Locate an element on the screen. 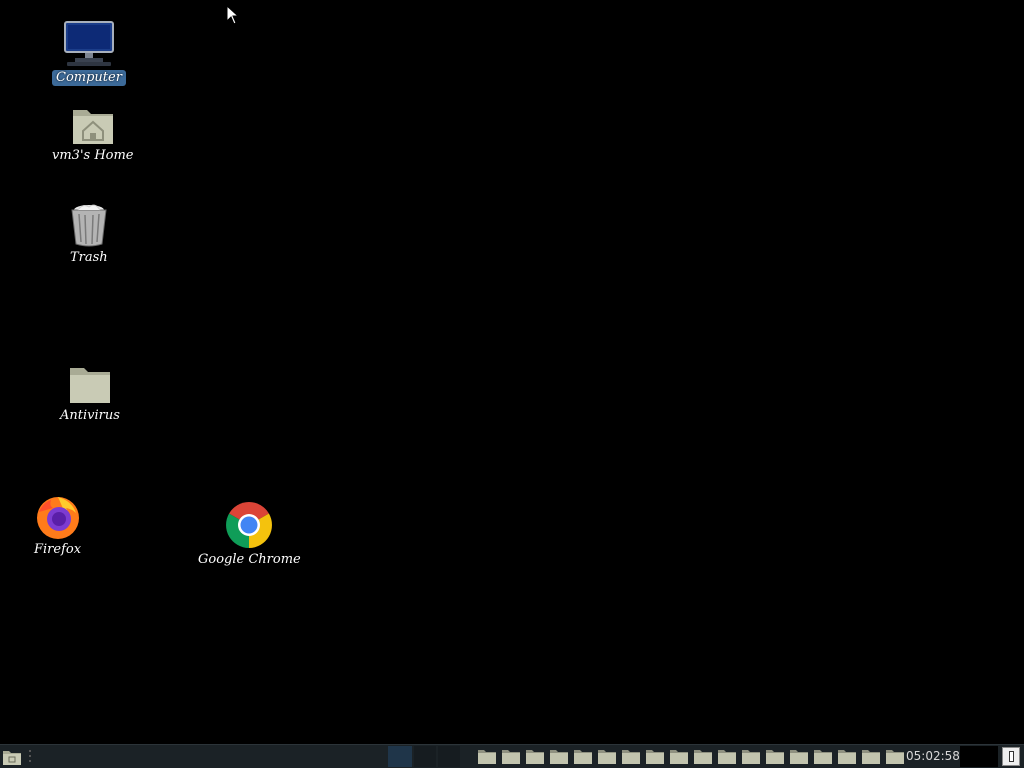  mouse-pointer-icon is located at coordinates (233, 15).